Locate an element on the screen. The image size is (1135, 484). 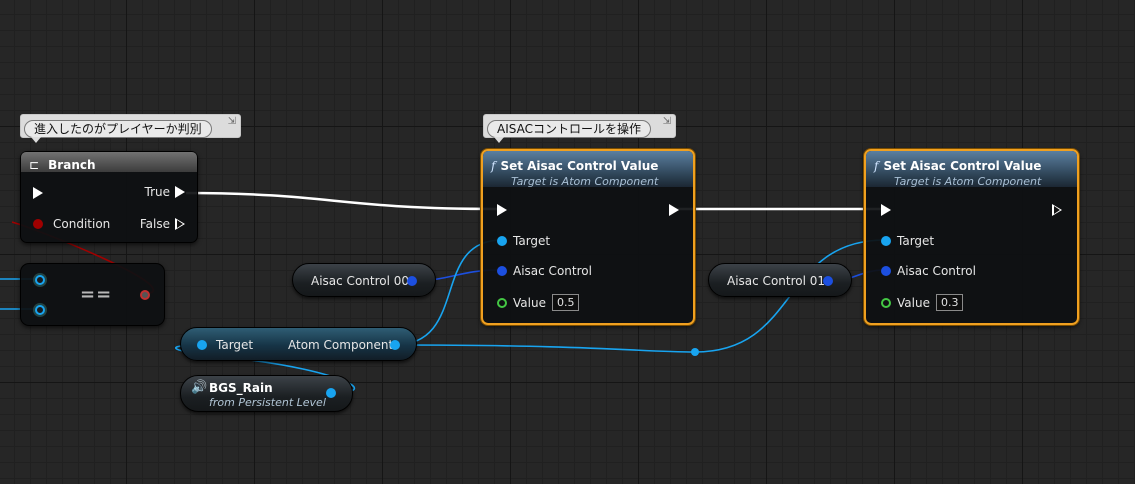
equal-node: == is located at coordinates (92, 294).